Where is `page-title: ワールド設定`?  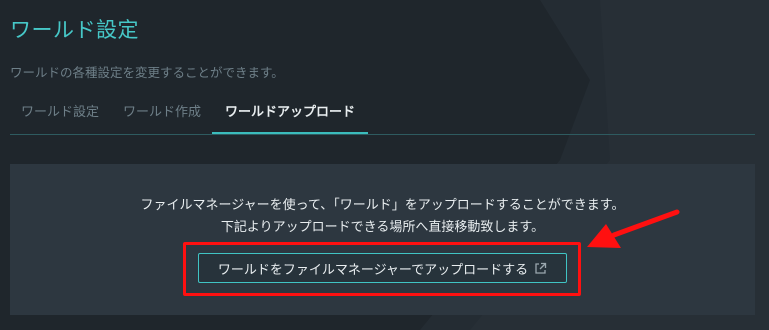
page-title: ワールド設定 is located at coordinates (74, 30).